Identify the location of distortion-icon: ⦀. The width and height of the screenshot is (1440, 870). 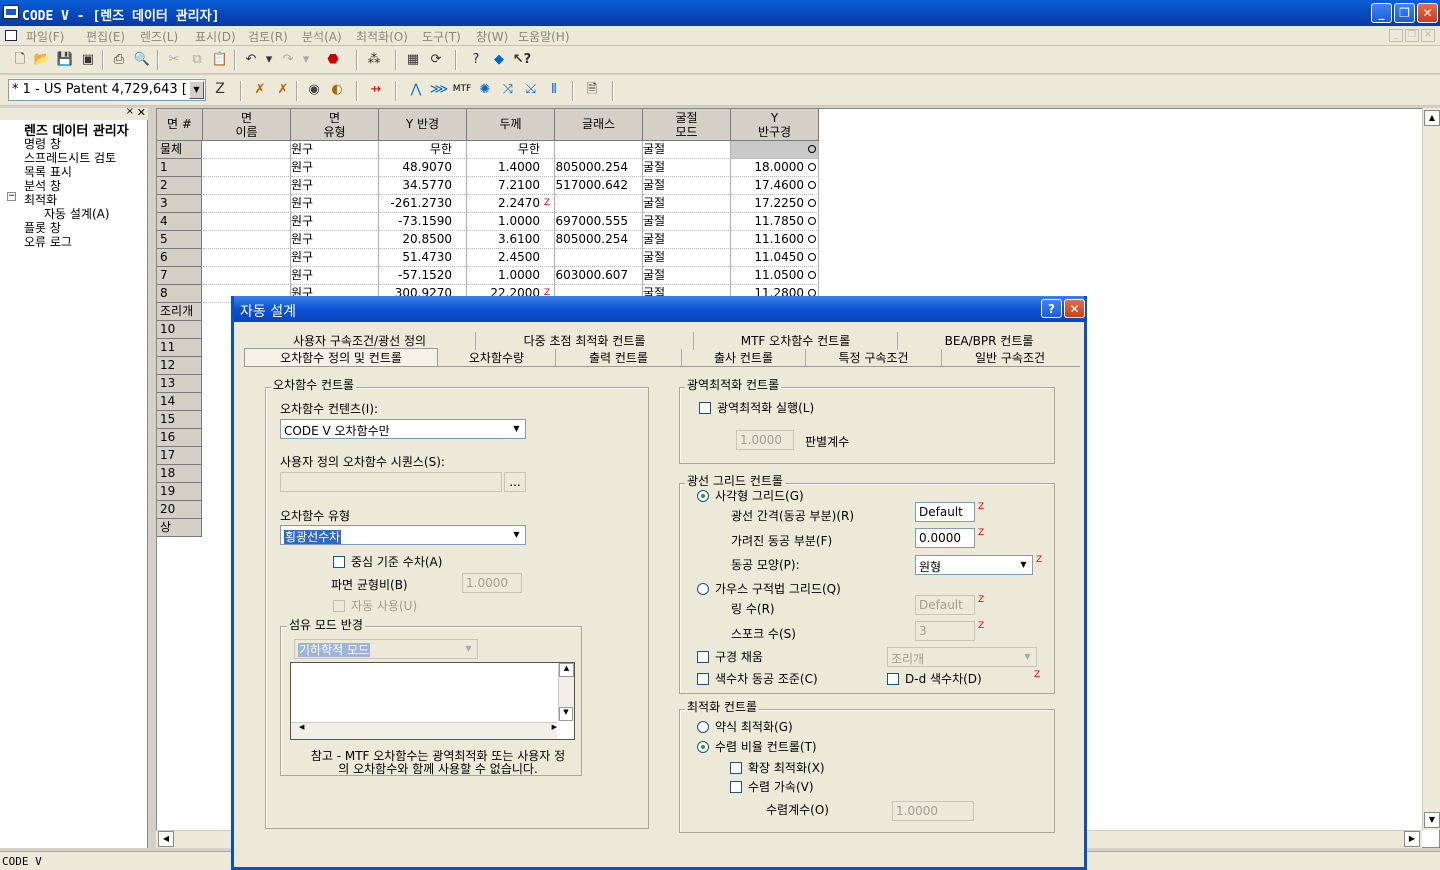
(554, 90).